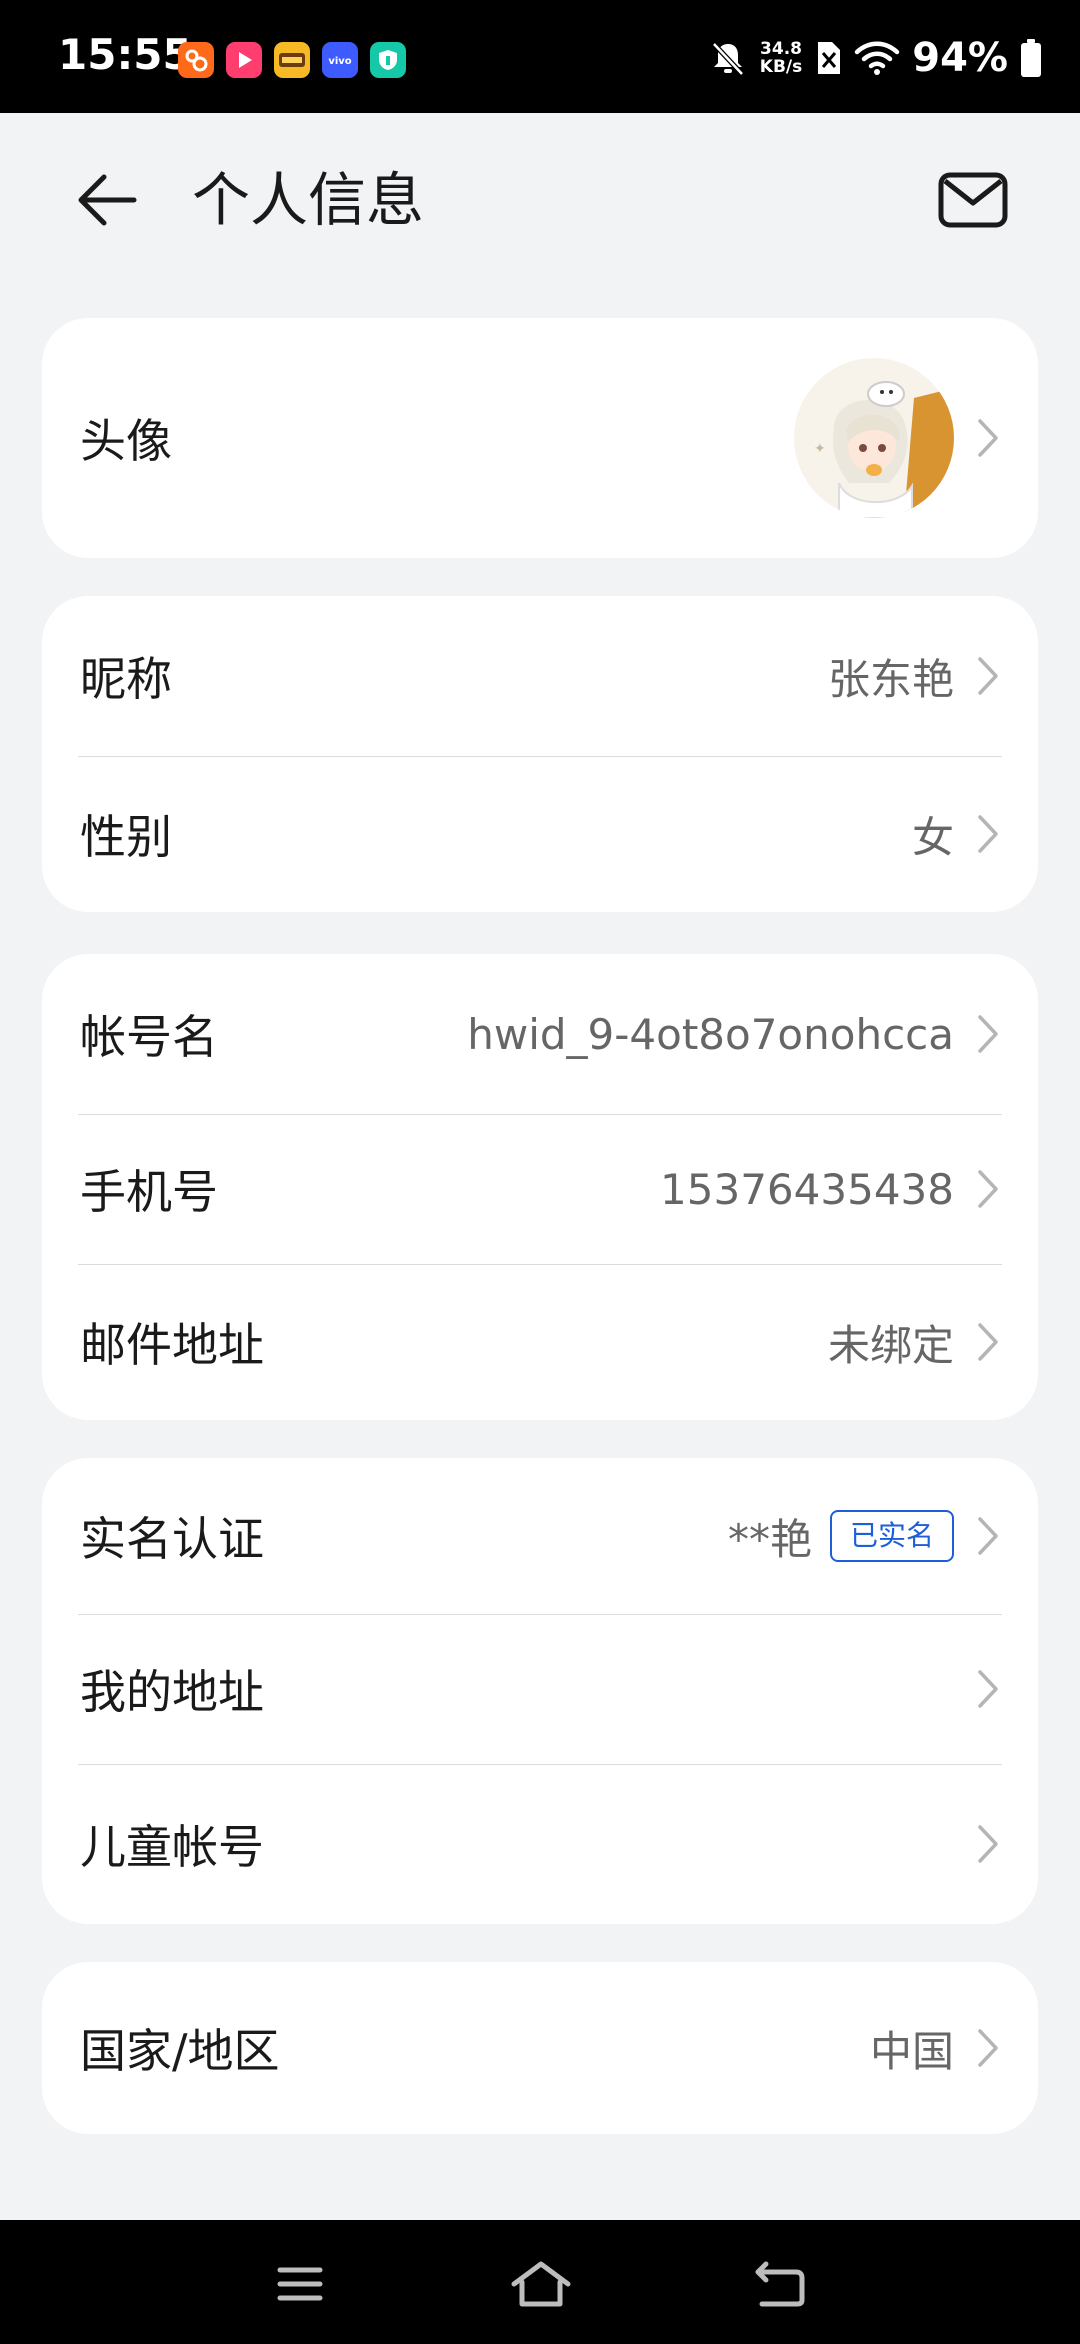 The width and height of the screenshot is (1080, 2344). What do you see at coordinates (890, 679) in the screenshot?
I see `nickname-value: 张东艳` at bounding box center [890, 679].